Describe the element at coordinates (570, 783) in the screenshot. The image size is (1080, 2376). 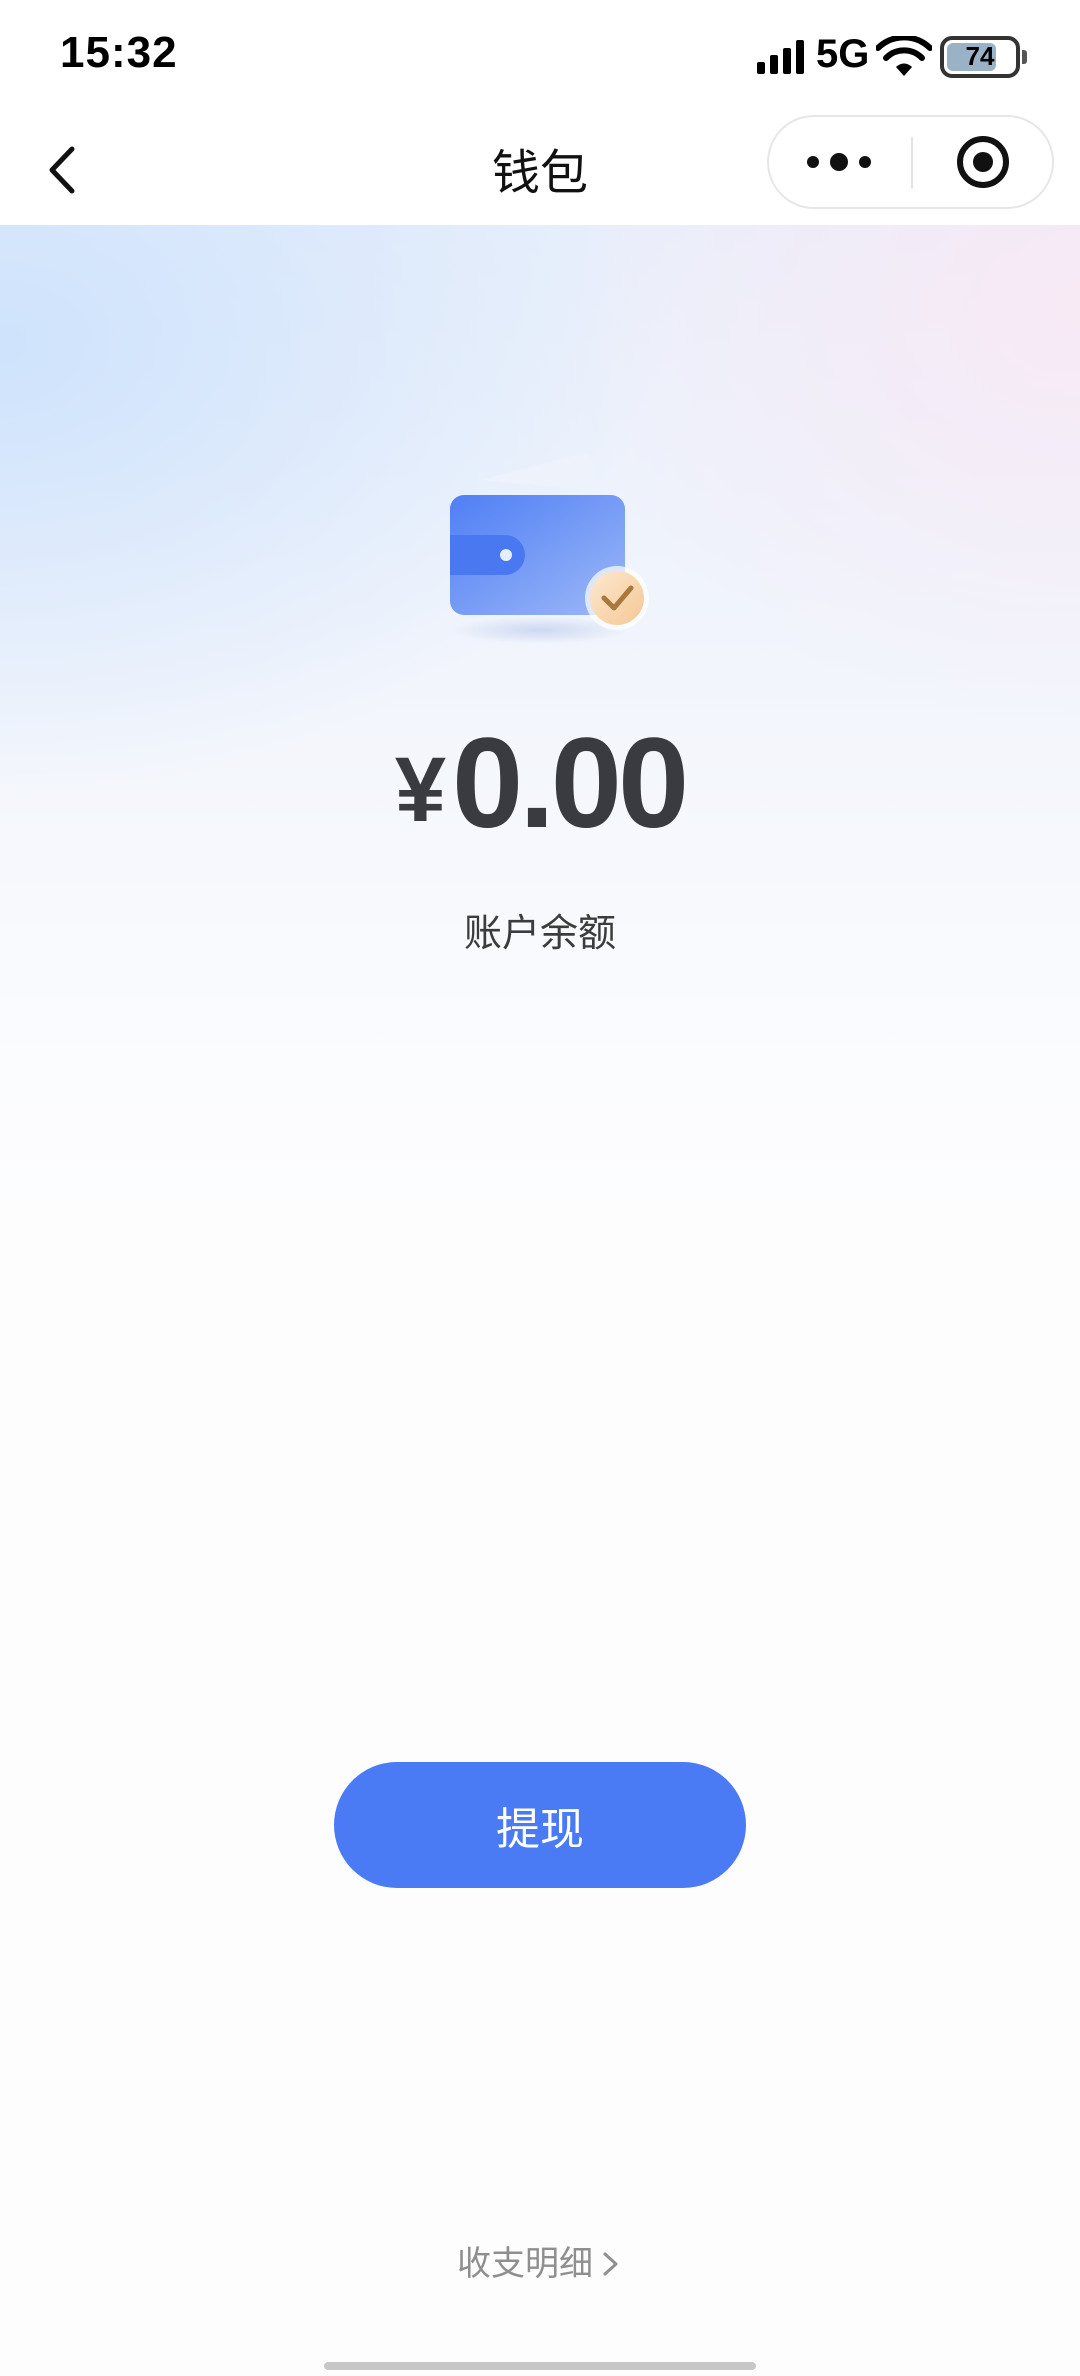
I see `balance-value: 0.00` at that location.